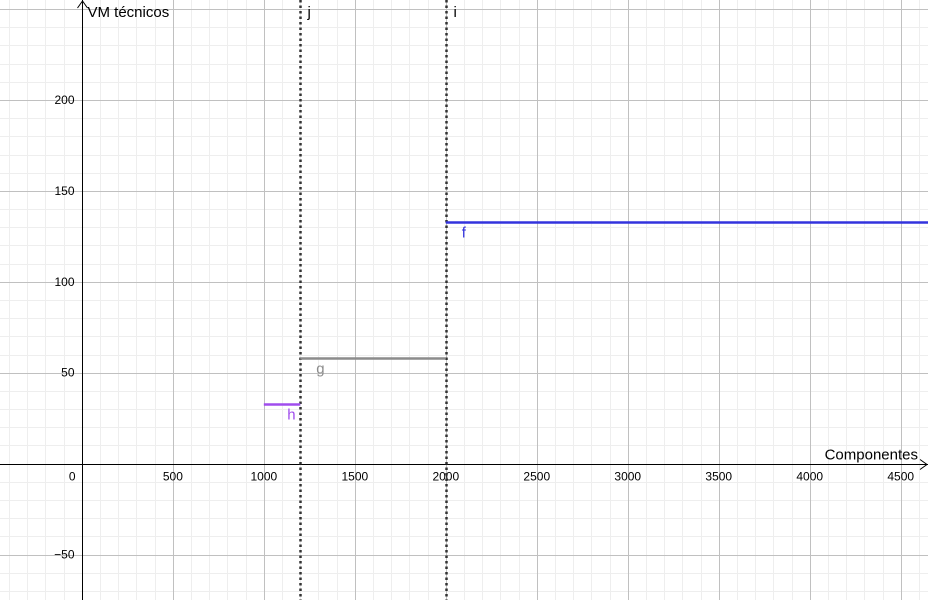 This screenshot has width=928, height=600. I want to click on y-tick-label: 150, so click(64, 191).